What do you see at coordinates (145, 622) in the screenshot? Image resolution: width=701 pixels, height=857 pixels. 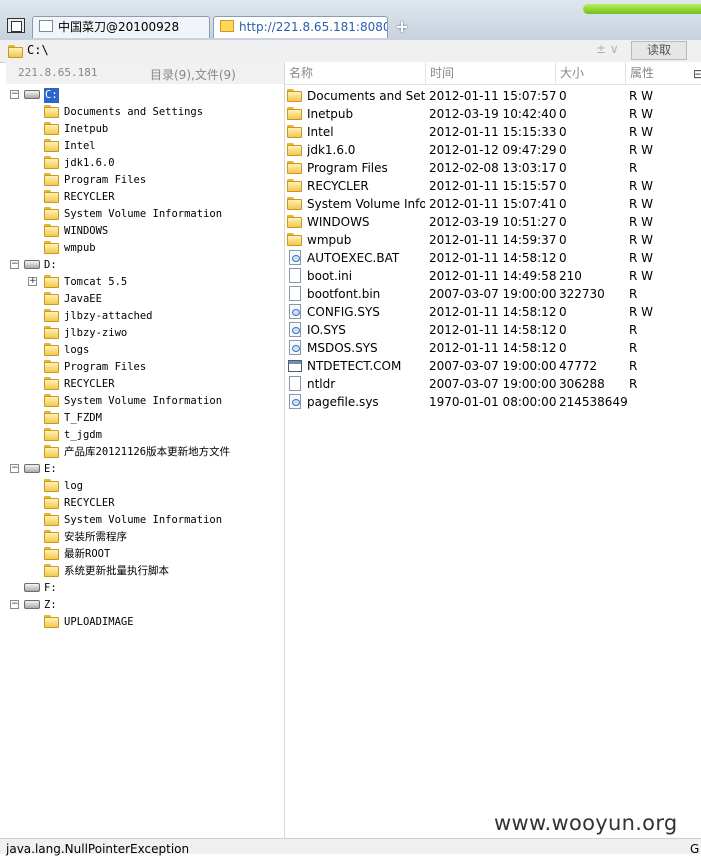 I see `tree-folder-item: UPLOADIMAGE` at bounding box center [145, 622].